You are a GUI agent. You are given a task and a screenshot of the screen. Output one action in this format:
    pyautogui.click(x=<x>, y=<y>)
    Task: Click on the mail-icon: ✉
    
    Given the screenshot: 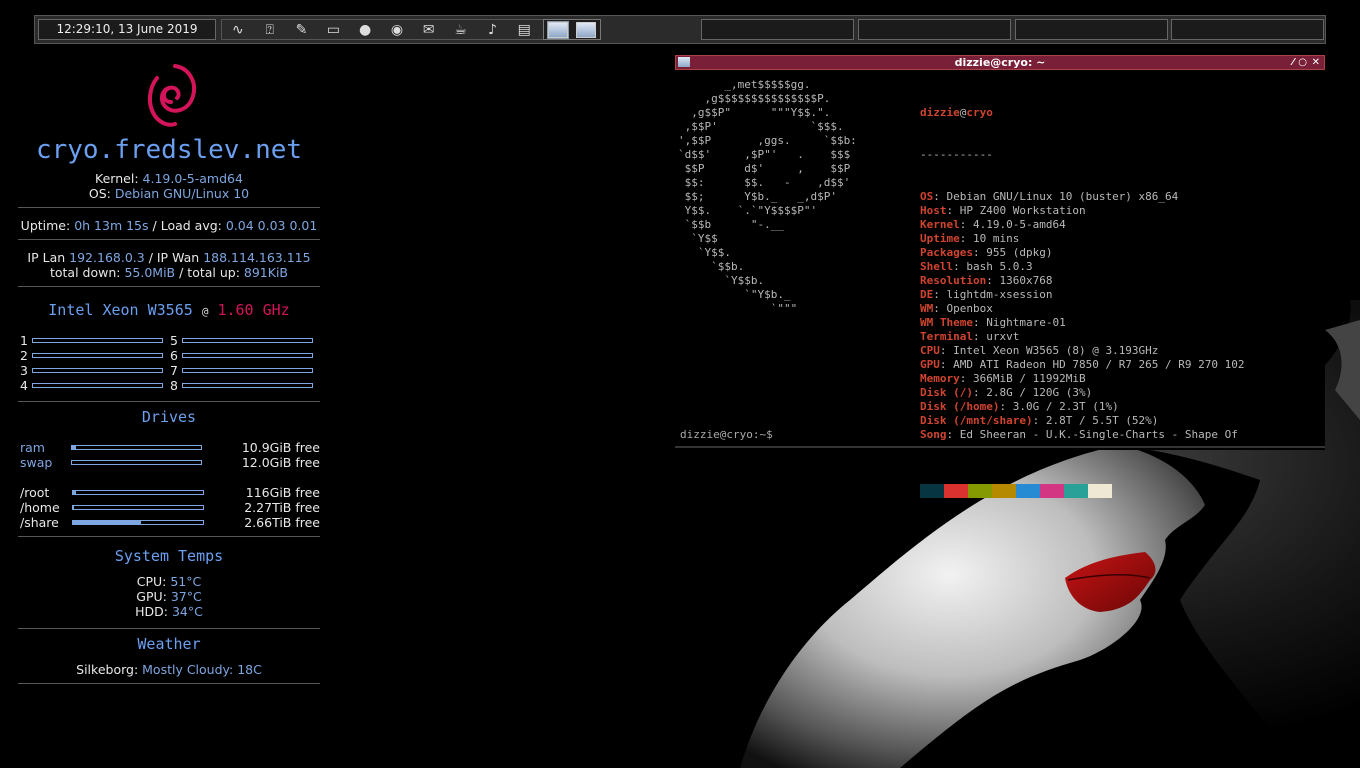 What is the action you would take?
    pyautogui.click(x=429, y=30)
    